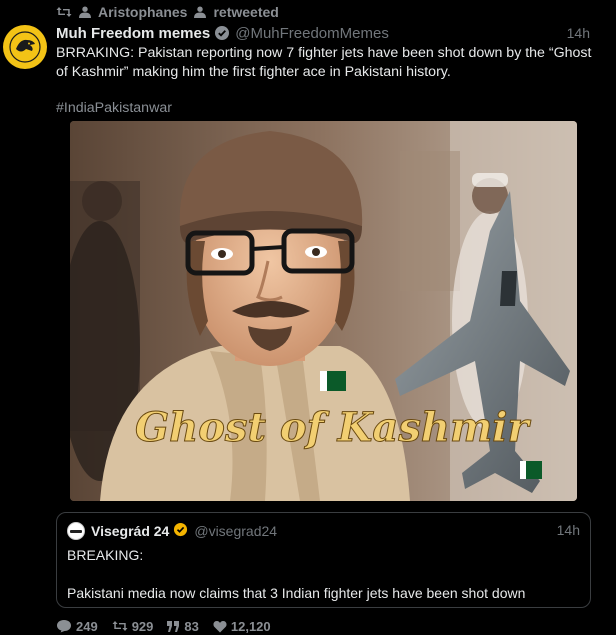 This screenshot has height=635, width=616. I want to click on retweeter-name: Aristophanes, so click(142, 12).